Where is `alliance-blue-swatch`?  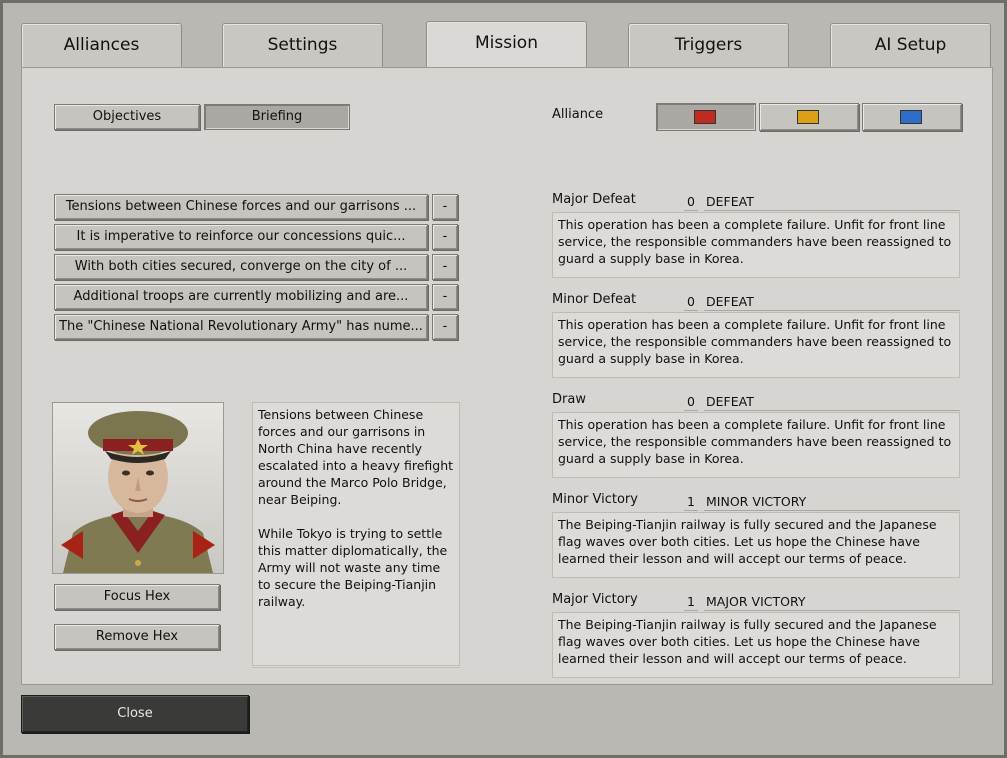
alliance-blue-swatch is located at coordinates (911, 117).